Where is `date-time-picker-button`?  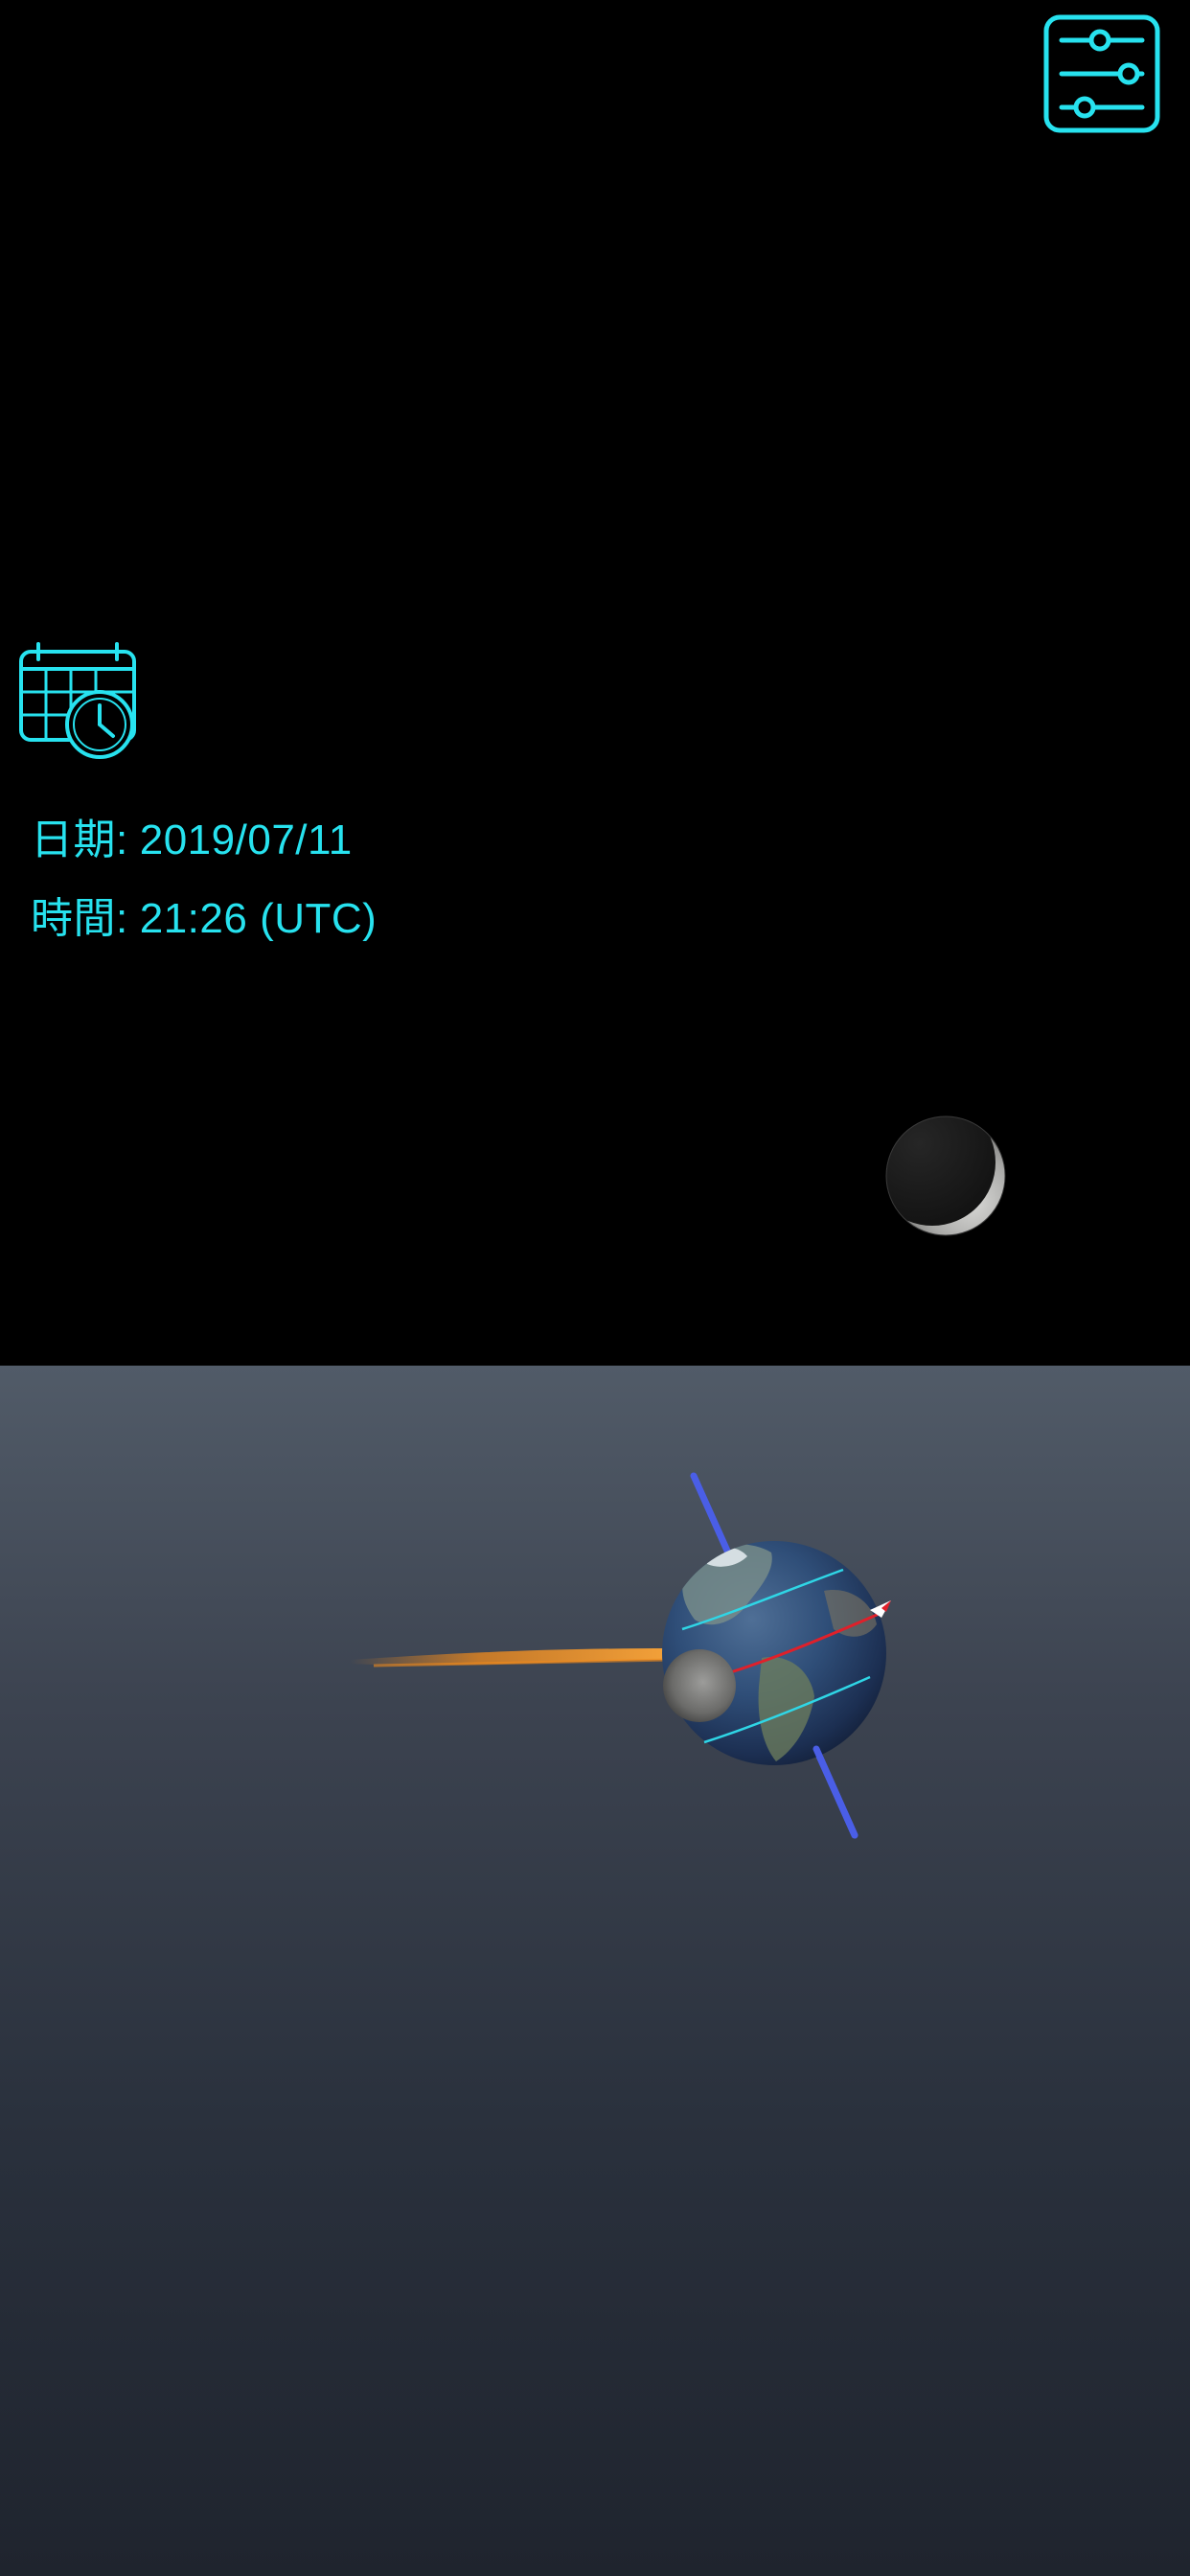 date-time-picker-button is located at coordinates (78, 702).